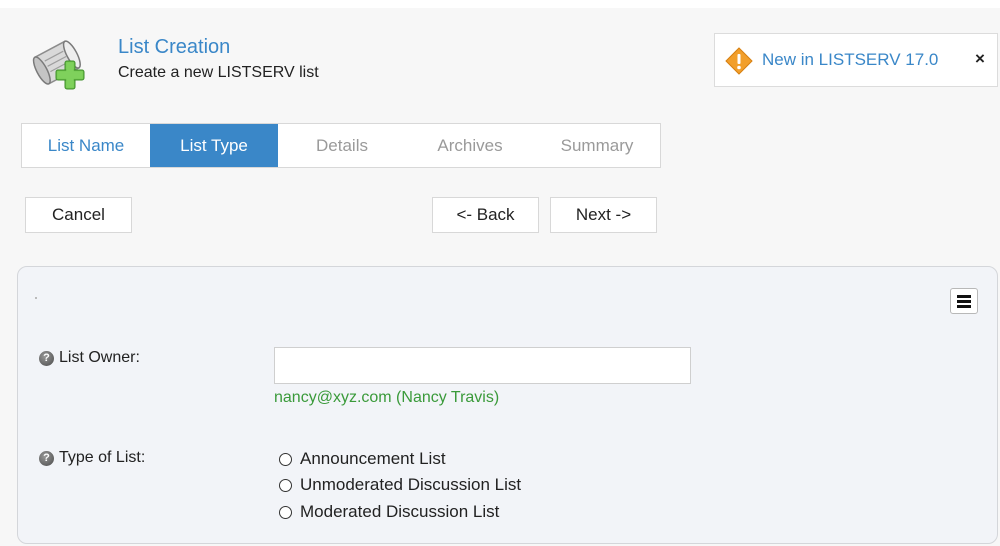 The width and height of the screenshot is (1000, 546). Describe the element at coordinates (78, 215) in the screenshot. I see `cancel-button: Cancel` at that location.